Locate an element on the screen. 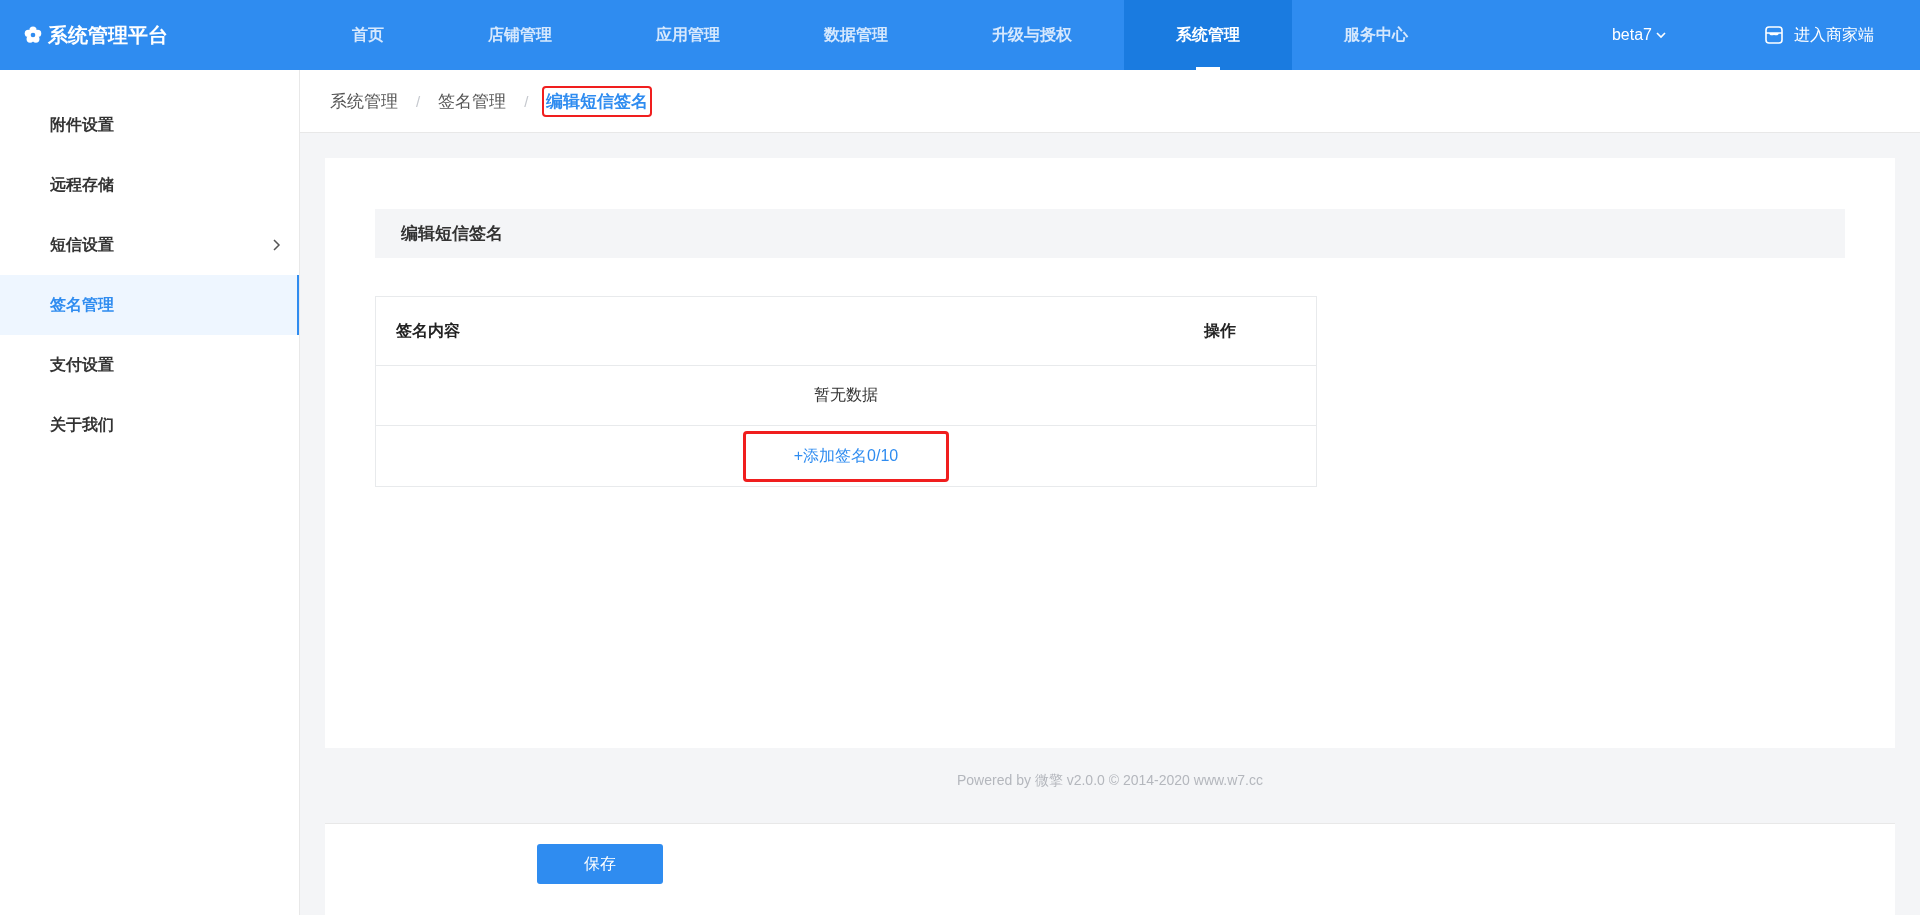 Image resolution: width=1920 pixels, height=915 pixels. empty-message: 暂无数据 is located at coordinates (846, 395).